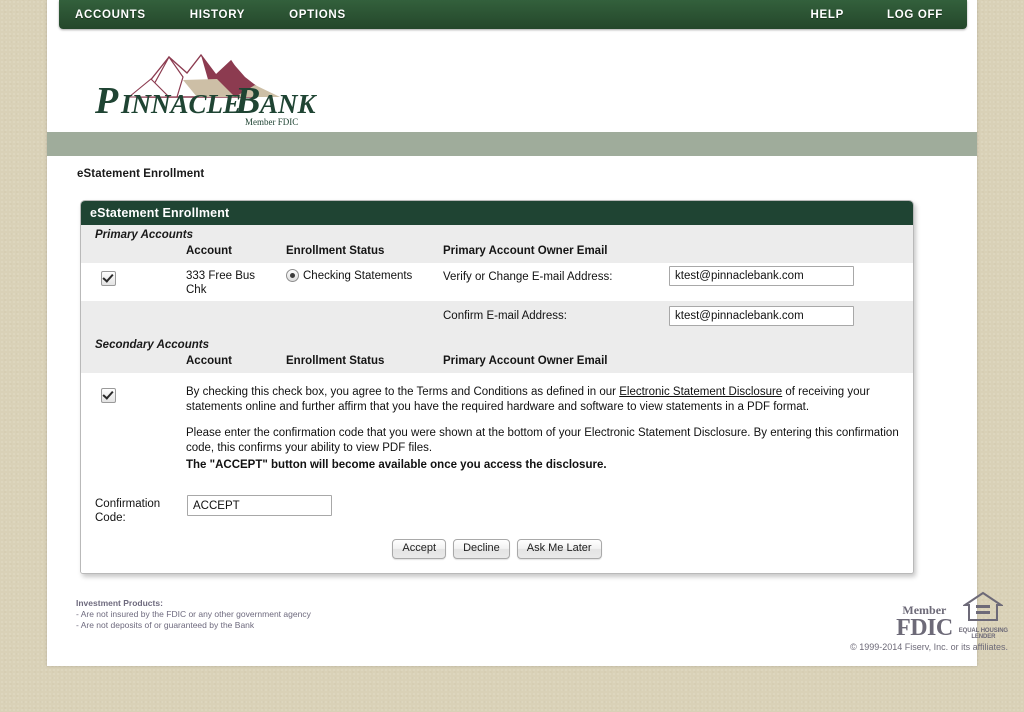 This screenshot has width=1024, height=712. I want to click on verify-email-label: Verify or Change E-mail Address:, so click(528, 277).